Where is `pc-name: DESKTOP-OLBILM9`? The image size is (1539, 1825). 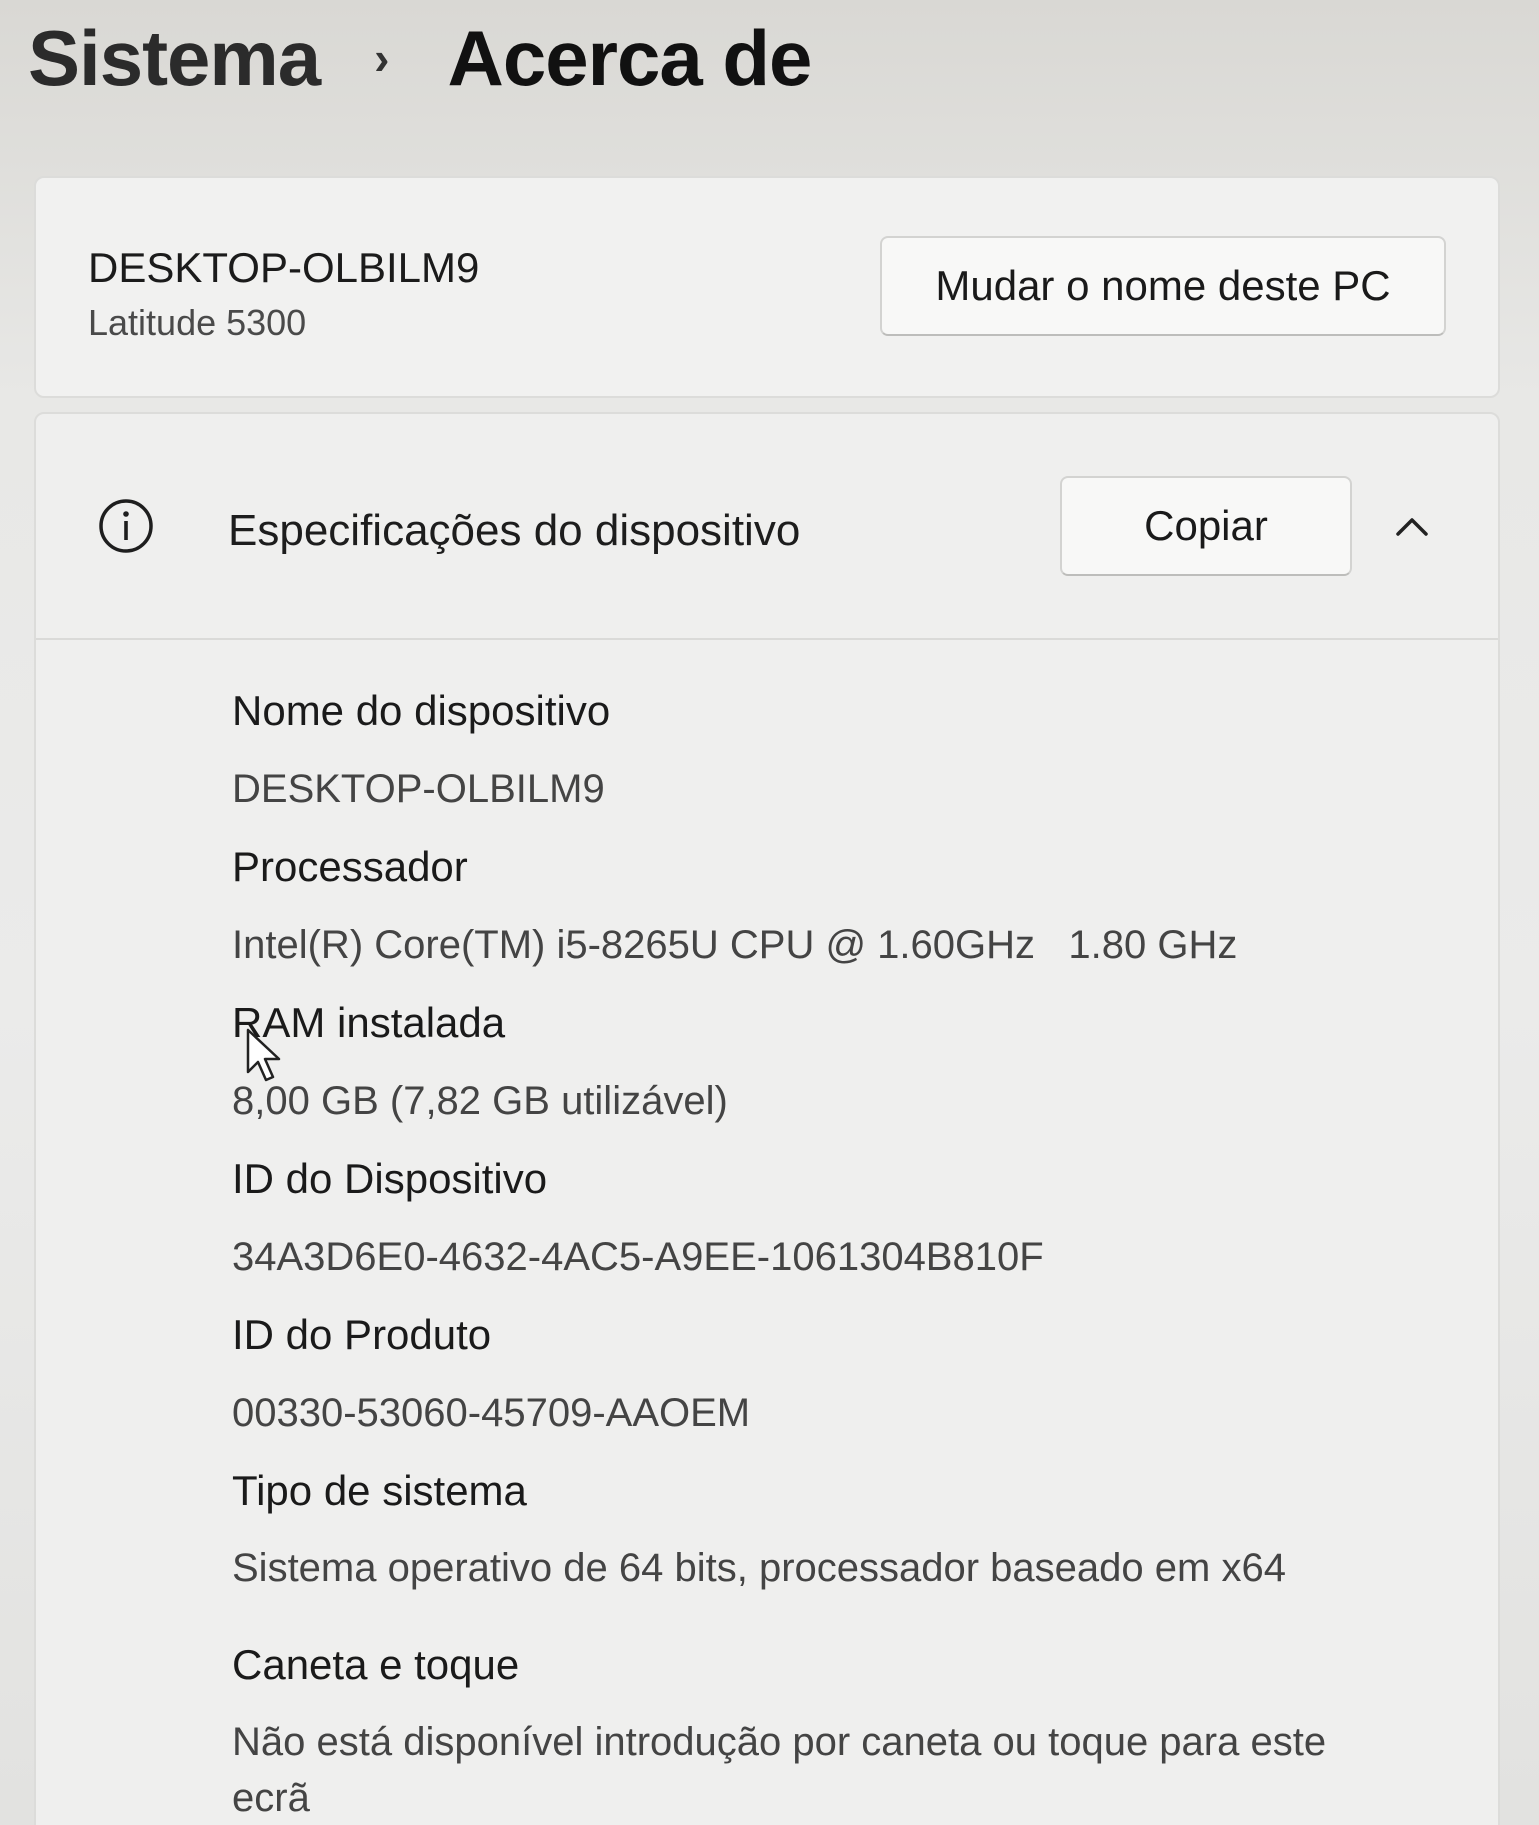 pc-name: DESKTOP-OLBILM9 is located at coordinates (284, 267).